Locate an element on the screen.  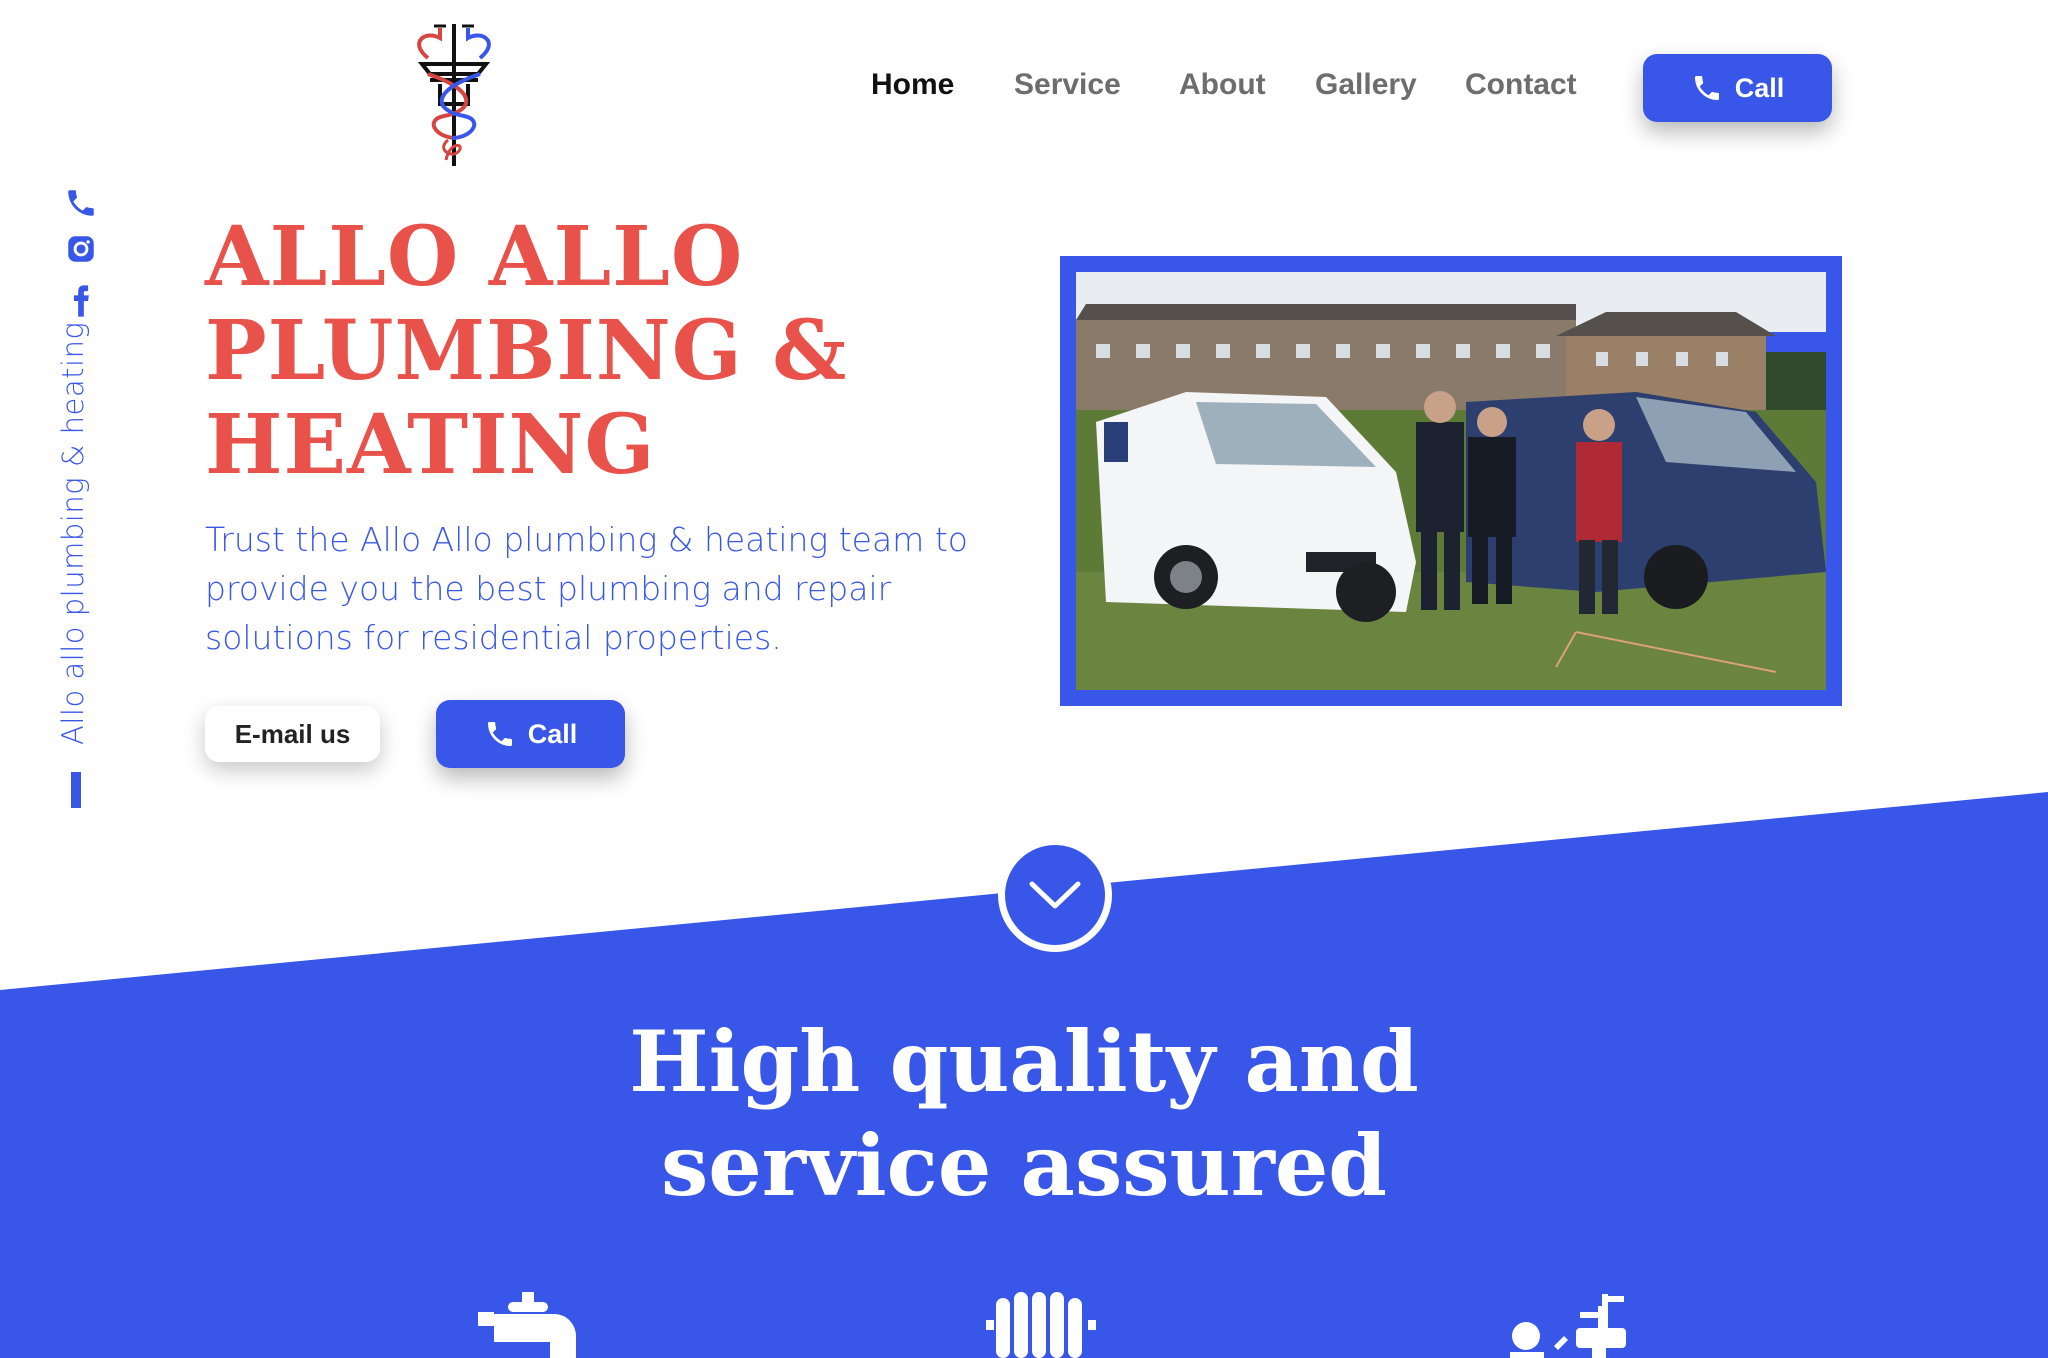
plumber-icon is located at coordinates (1567, 1325).